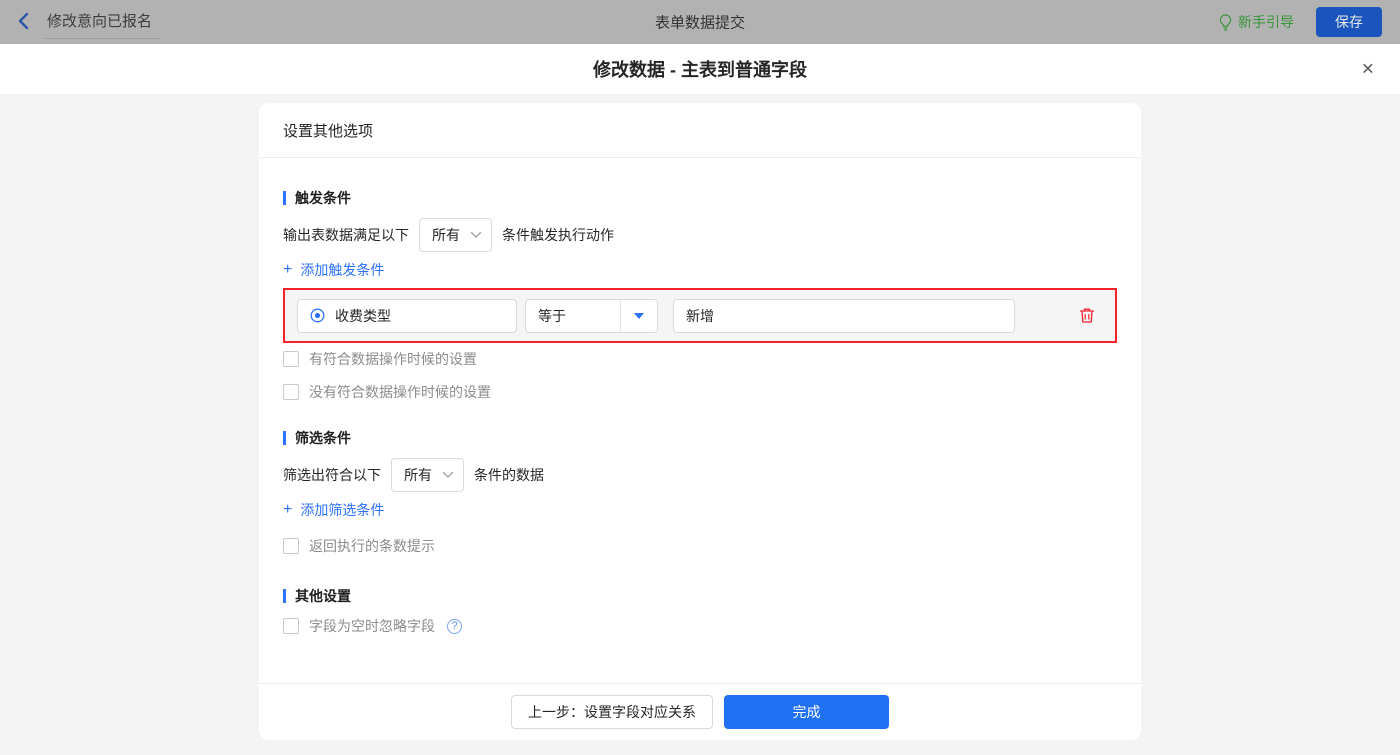 The image size is (1400, 755). Describe the element at coordinates (552, 315) in the screenshot. I see `condition-operator-value: 等于` at that location.